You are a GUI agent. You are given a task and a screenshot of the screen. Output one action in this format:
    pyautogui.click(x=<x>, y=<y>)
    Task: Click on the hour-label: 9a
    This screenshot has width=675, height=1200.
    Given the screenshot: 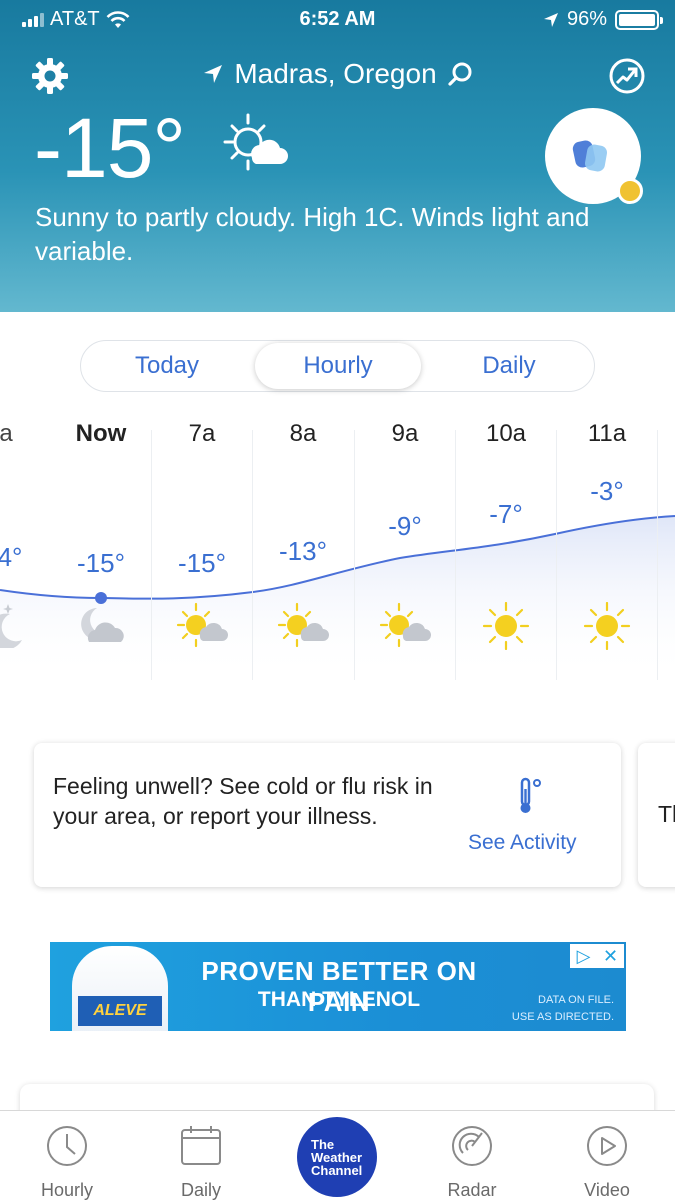 What is the action you would take?
    pyautogui.click(x=405, y=433)
    